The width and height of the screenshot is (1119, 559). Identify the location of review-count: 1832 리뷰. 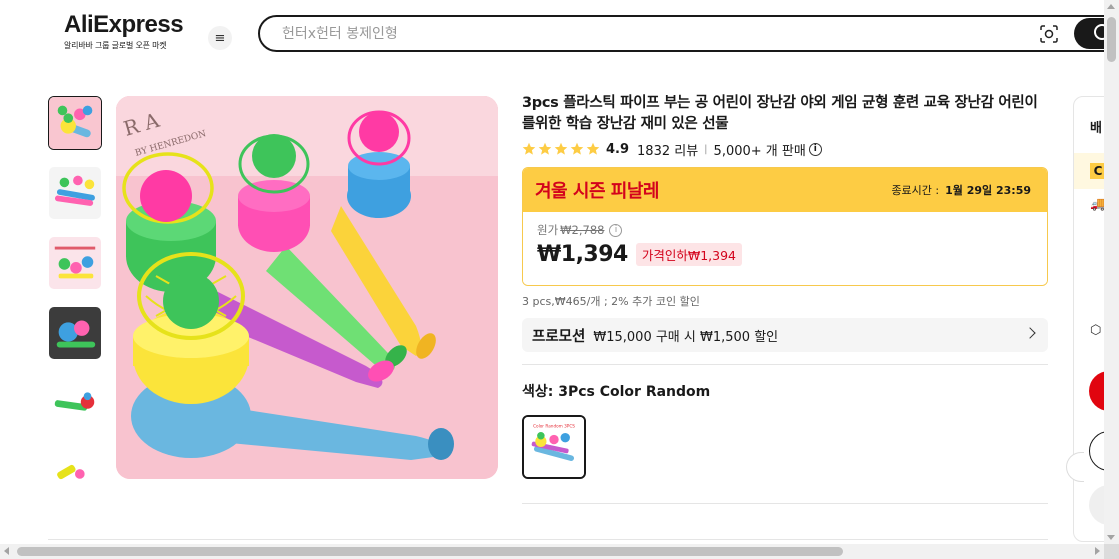
(667, 149).